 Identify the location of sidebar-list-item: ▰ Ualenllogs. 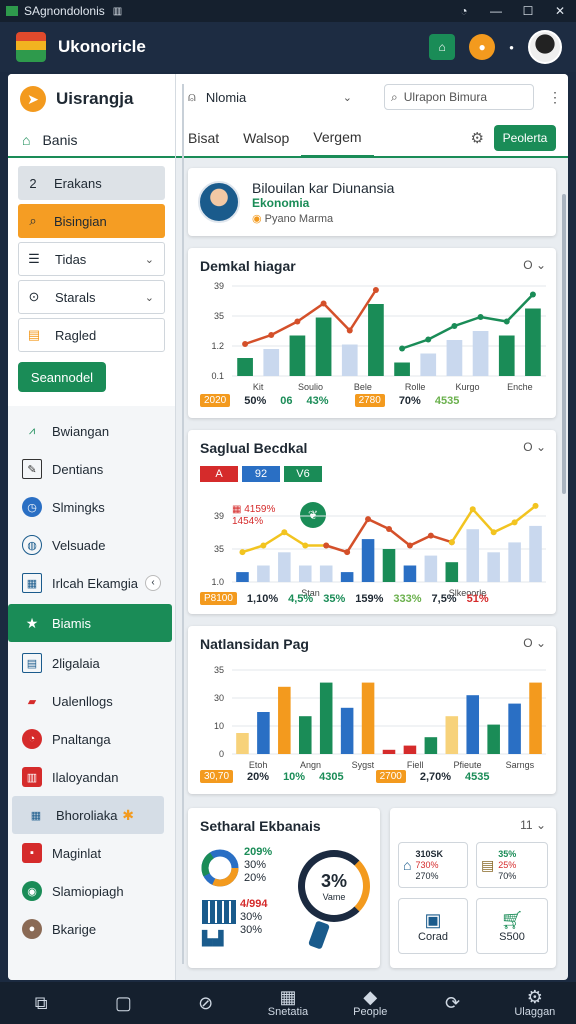
(91, 701).